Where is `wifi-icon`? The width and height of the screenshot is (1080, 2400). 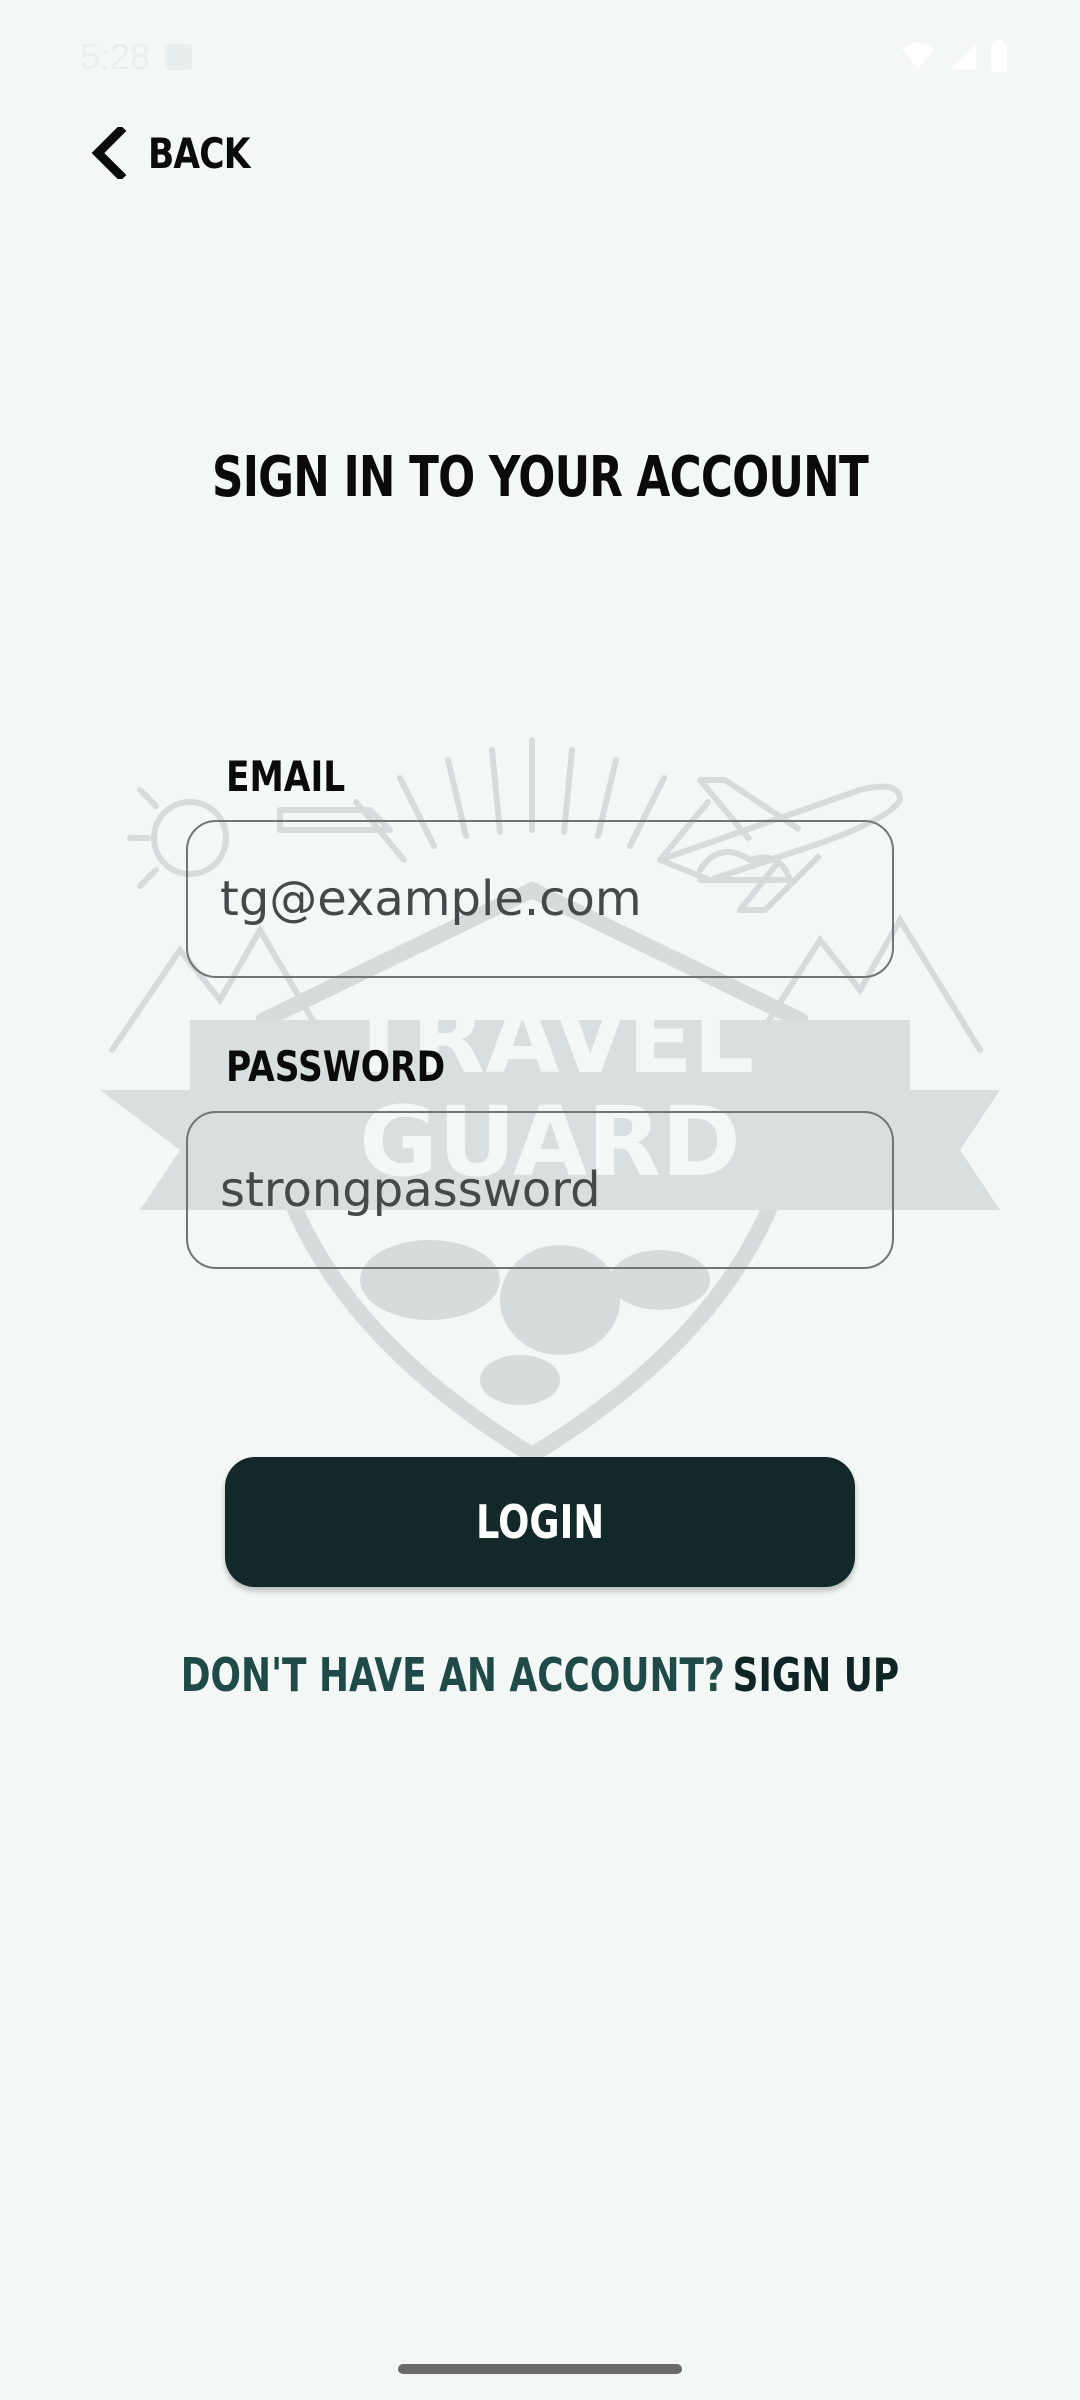
wifi-icon is located at coordinates (918, 56).